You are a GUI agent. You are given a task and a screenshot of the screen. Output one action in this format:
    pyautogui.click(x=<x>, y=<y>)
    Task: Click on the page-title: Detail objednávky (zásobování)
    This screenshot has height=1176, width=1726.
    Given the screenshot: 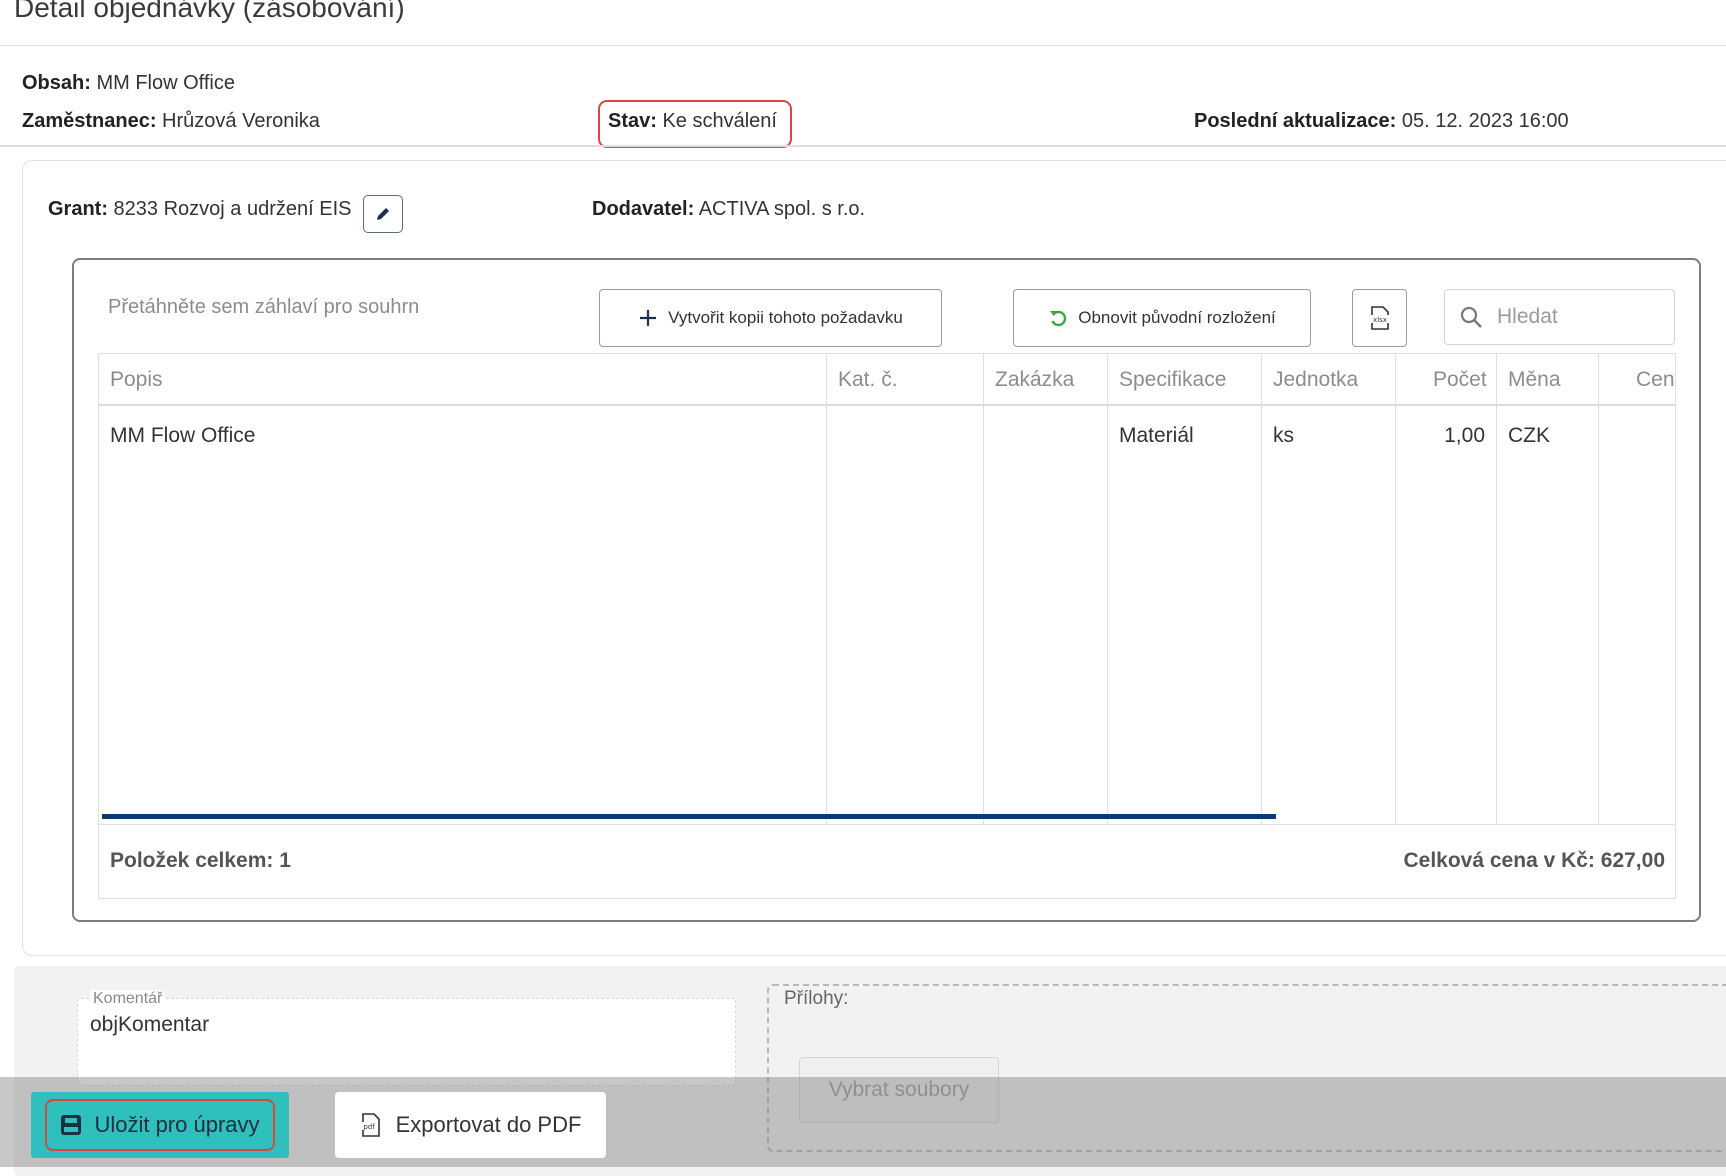 What is the action you would take?
    pyautogui.click(x=209, y=11)
    